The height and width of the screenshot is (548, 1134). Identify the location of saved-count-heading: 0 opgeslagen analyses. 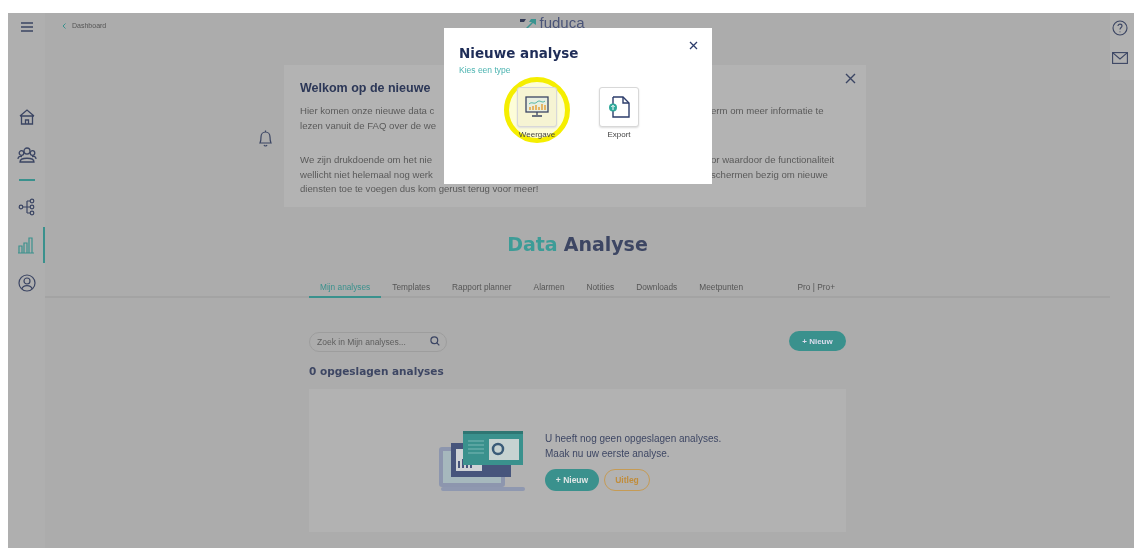
(377, 371).